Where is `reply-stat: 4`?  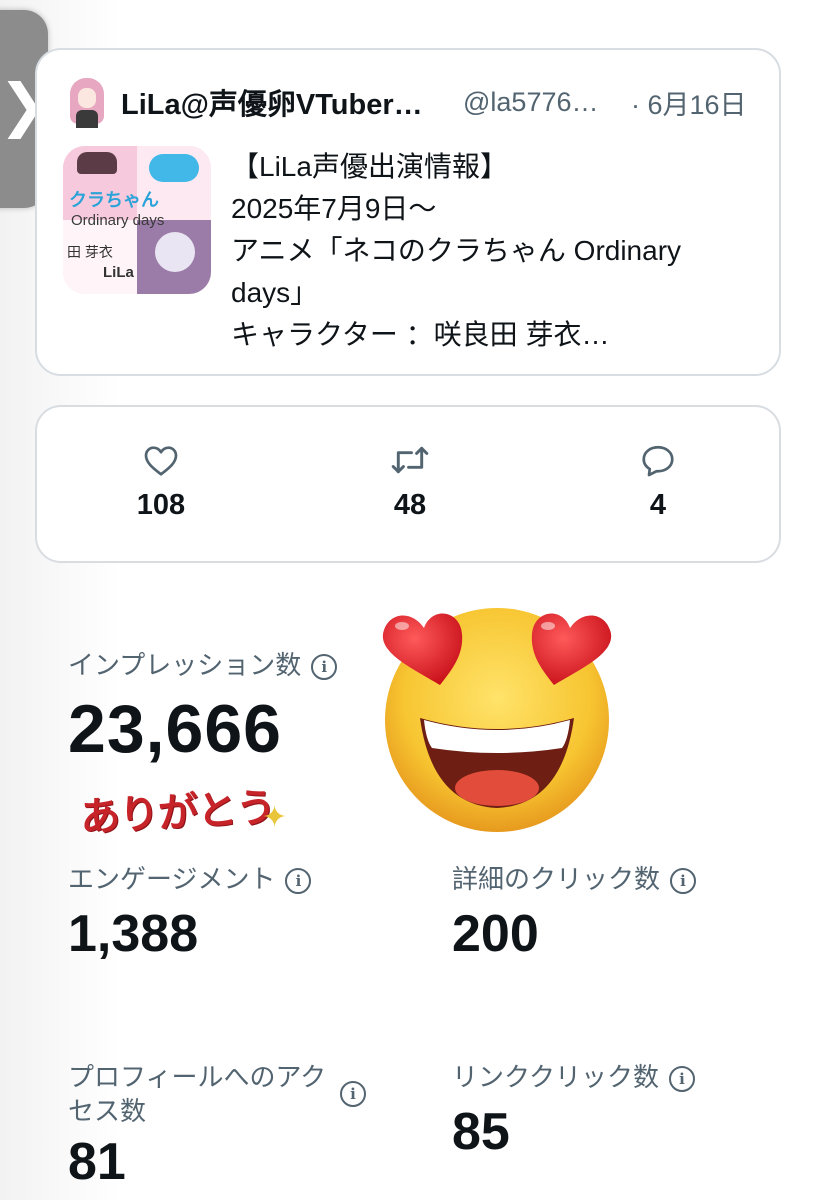
reply-stat: 4 is located at coordinates (658, 482).